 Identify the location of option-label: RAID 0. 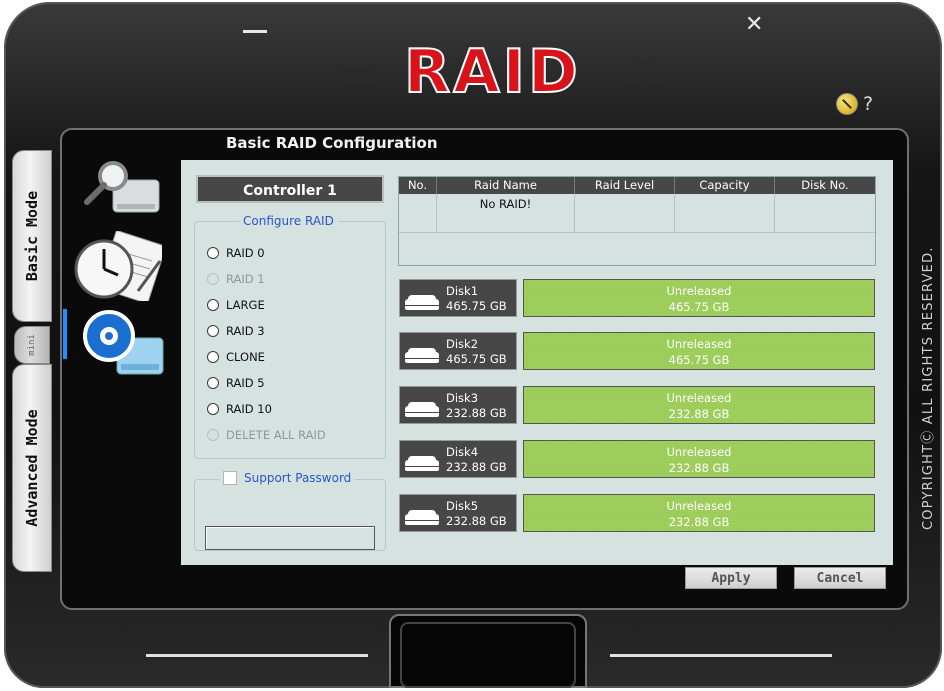
(245, 253).